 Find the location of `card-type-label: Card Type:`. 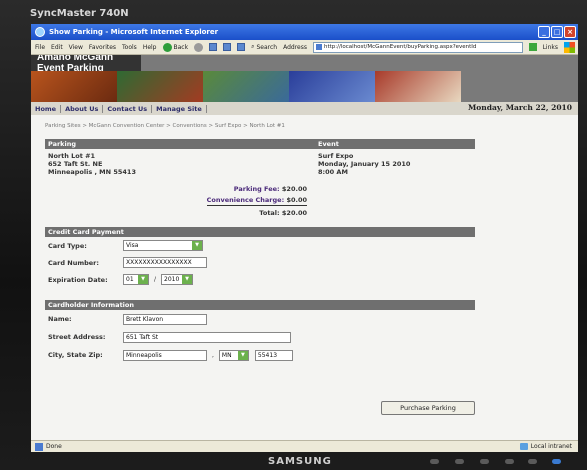

card-type-label: Card Type: is located at coordinates (67, 245).